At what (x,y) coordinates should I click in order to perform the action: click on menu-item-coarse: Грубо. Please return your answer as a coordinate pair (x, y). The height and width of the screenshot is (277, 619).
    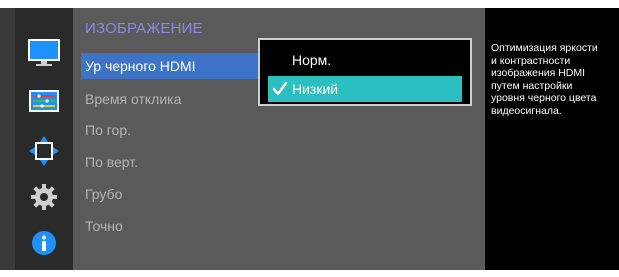
    Looking at the image, I should click on (170, 194).